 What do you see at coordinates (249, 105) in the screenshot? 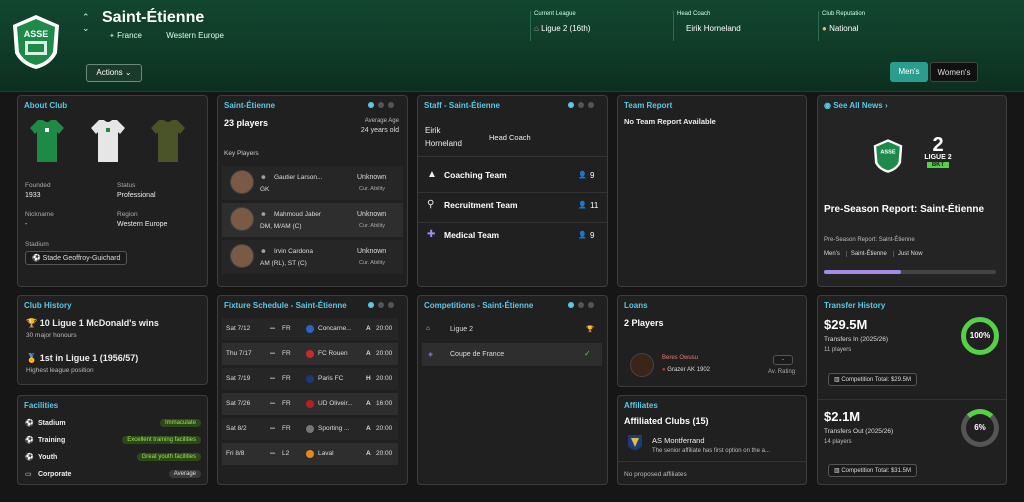
I see `squad-title: Saint-Étienne` at bounding box center [249, 105].